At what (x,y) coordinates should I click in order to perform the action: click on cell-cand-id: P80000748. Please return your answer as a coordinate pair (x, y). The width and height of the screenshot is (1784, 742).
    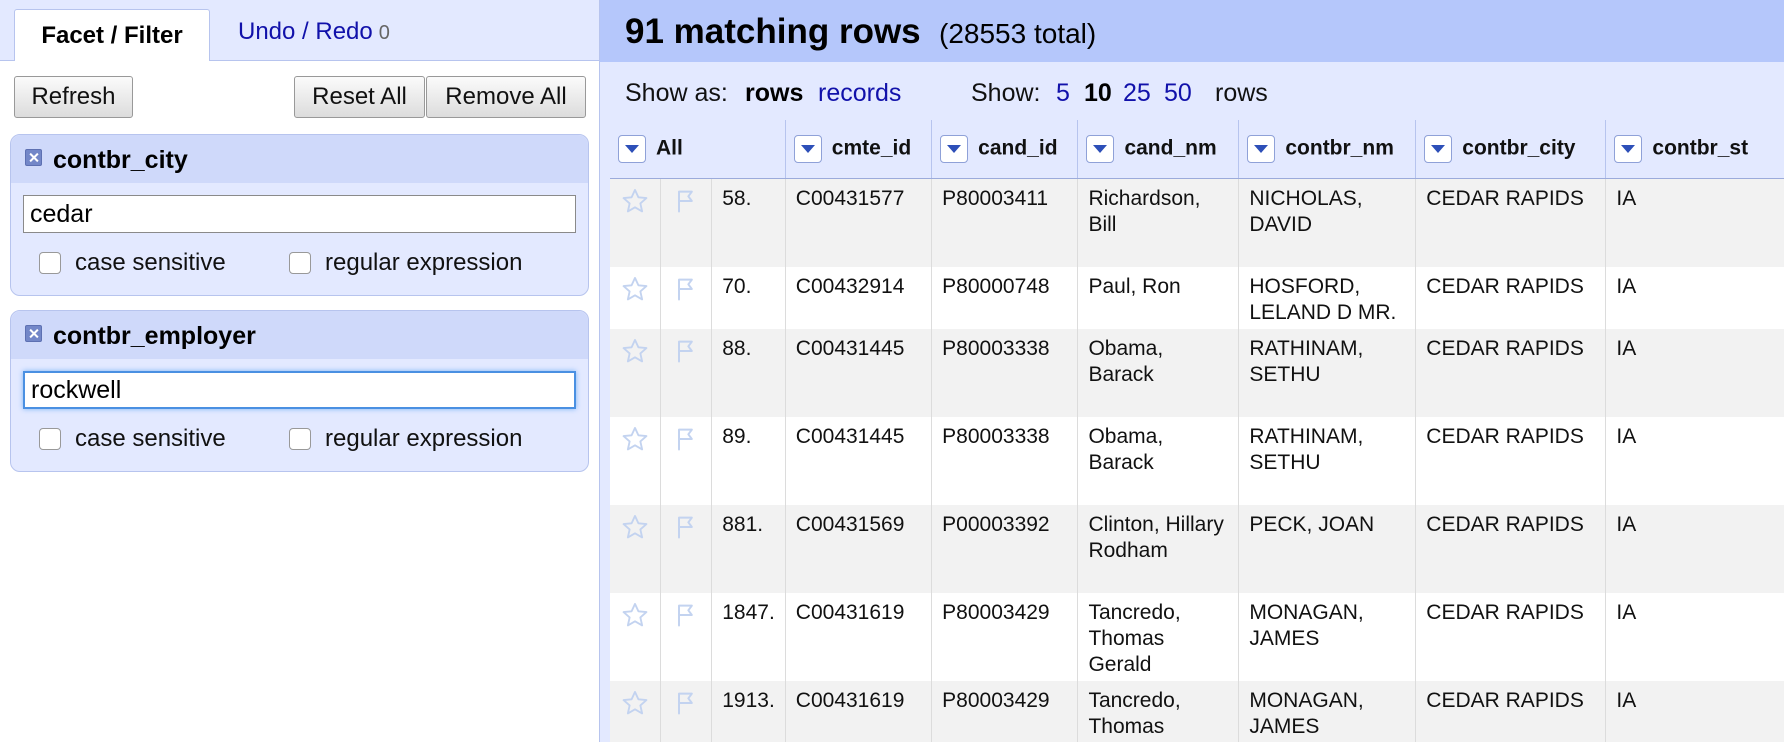
    Looking at the image, I should click on (1005, 297).